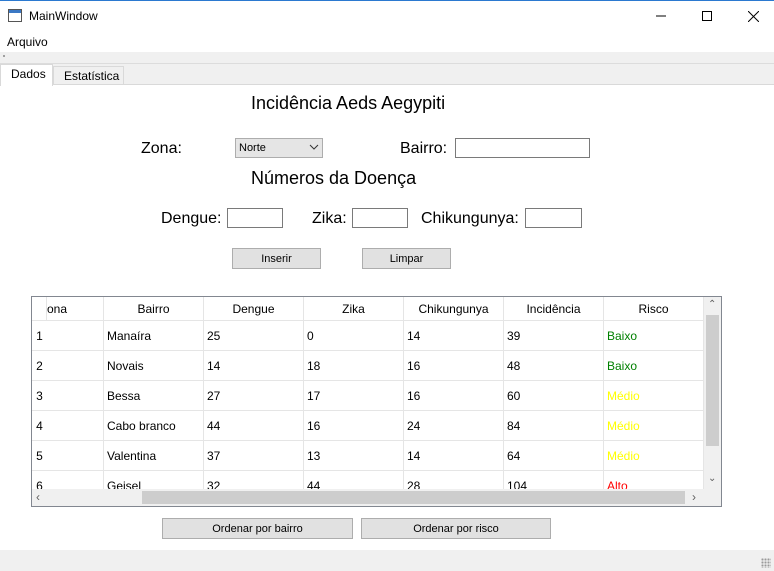  What do you see at coordinates (766, 563) in the screenshot?
I see `size-grip-icon` at bounding box center [766, 563].